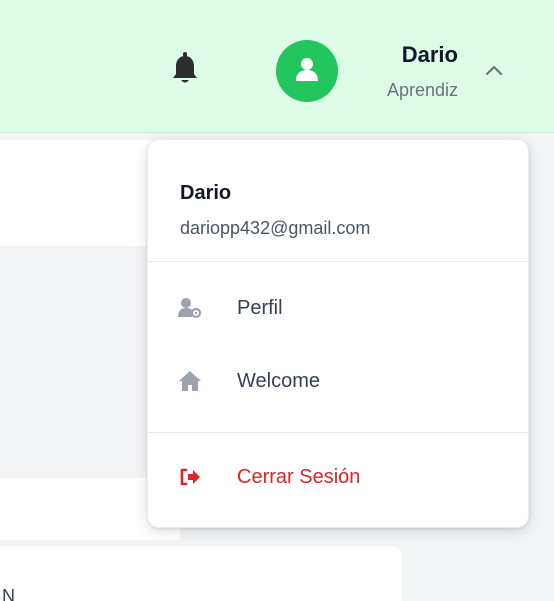 This screenshot has width=554, height=601. Describe the element at coordinates (275, 228) in the screenshot. I see `dropdown-user-email: dariopp432@gmail.com` at that location.